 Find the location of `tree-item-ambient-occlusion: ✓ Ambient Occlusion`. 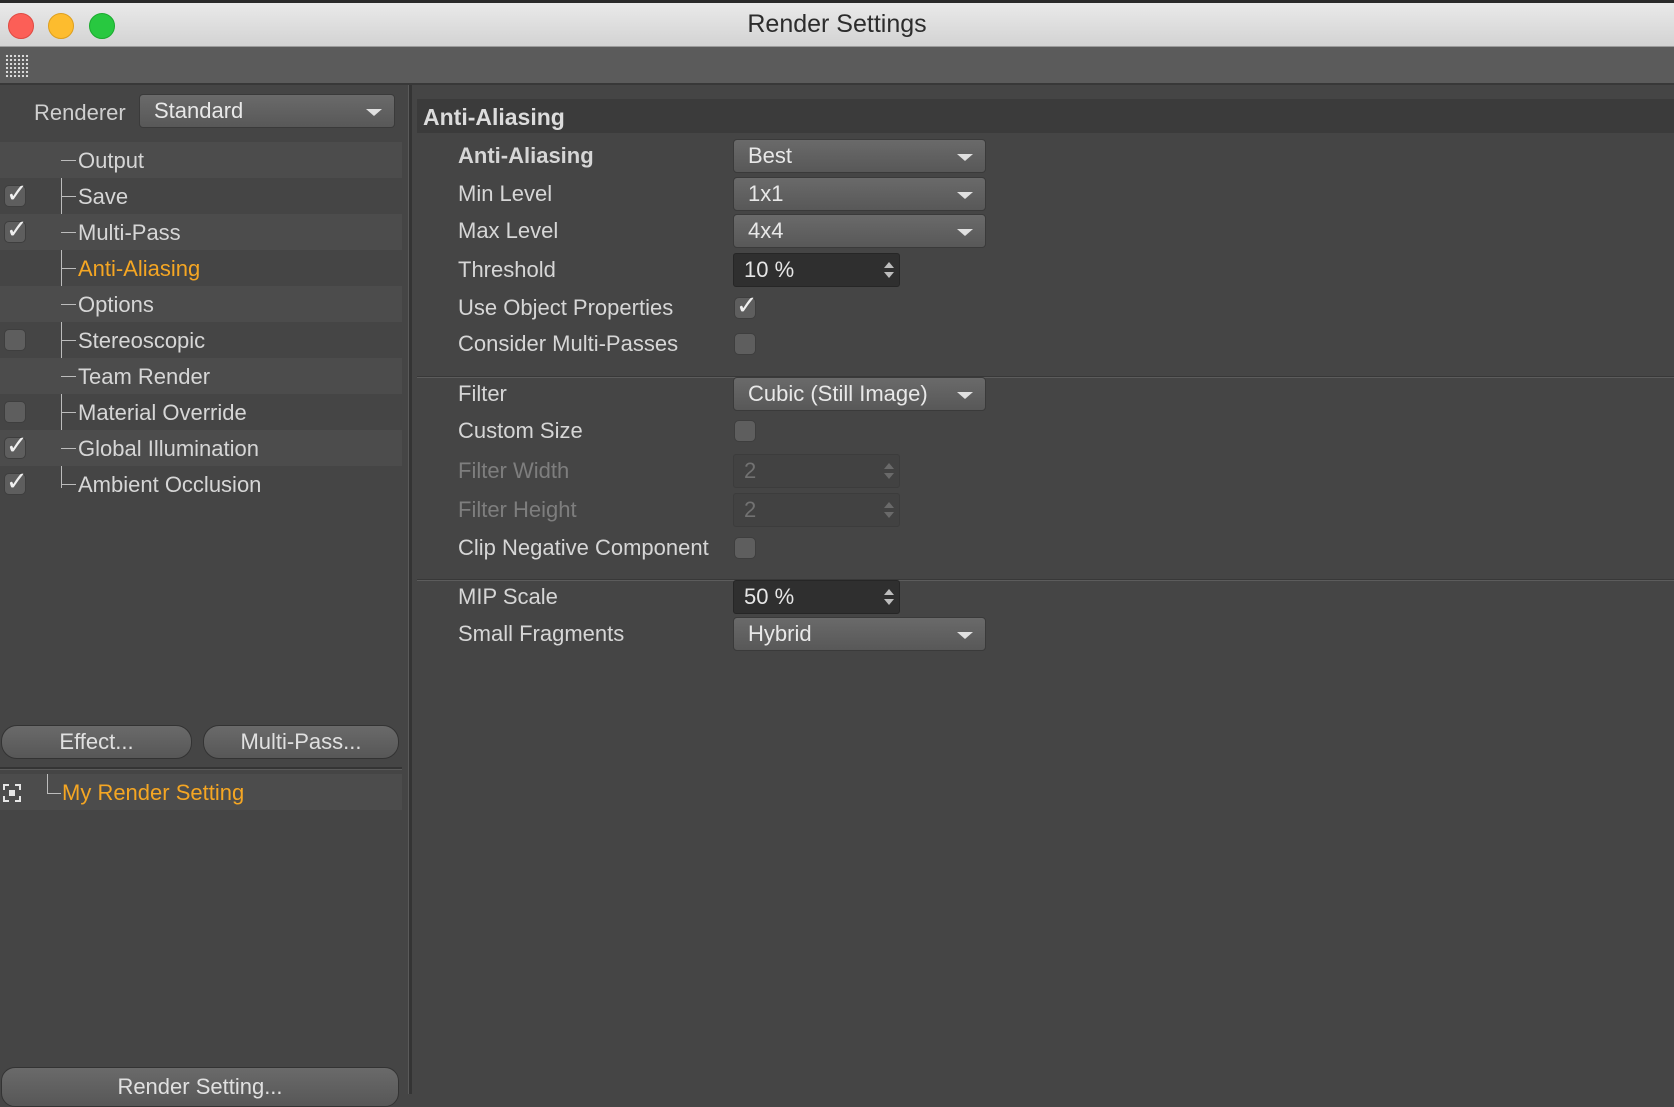

tree-item-ambient-occlusion: ✓ Ambient Occlusion is located at coordinates (201, 484).